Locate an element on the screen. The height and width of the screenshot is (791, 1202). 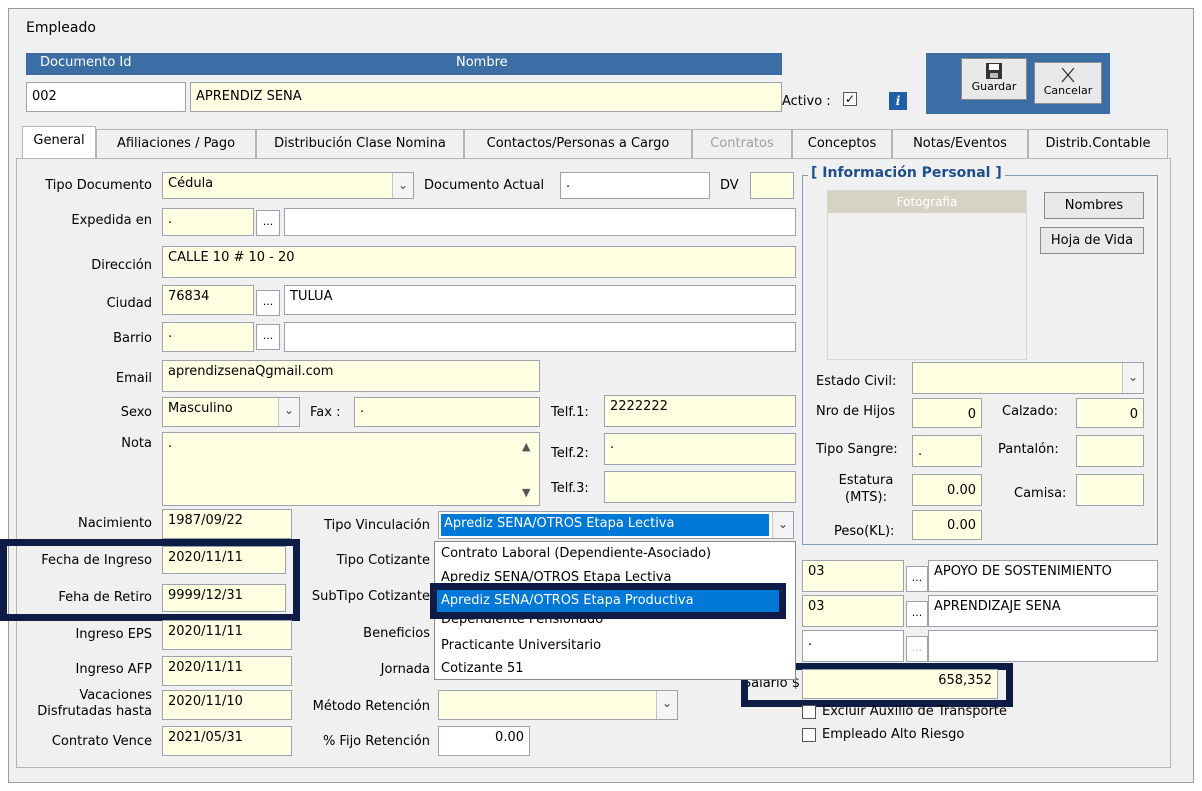
contrato-vence-input: 2021/05/31 is located at coordinates (227, 741).